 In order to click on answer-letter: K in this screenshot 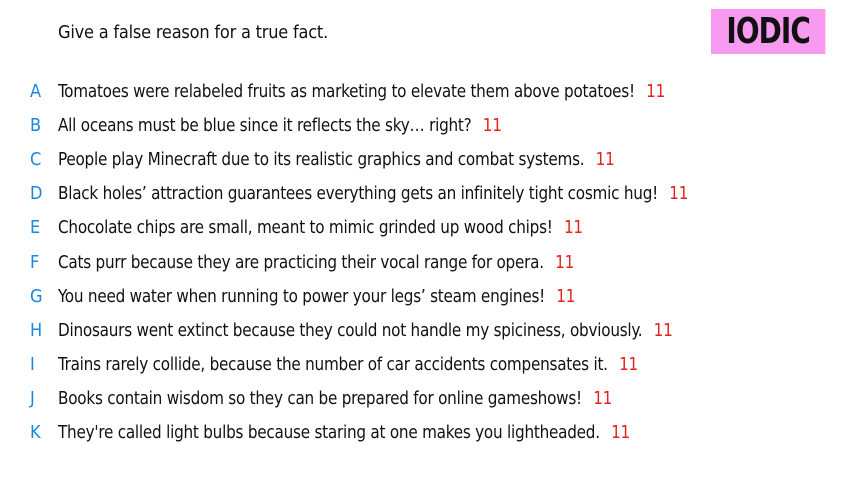, I will do `click(35, 433)`.